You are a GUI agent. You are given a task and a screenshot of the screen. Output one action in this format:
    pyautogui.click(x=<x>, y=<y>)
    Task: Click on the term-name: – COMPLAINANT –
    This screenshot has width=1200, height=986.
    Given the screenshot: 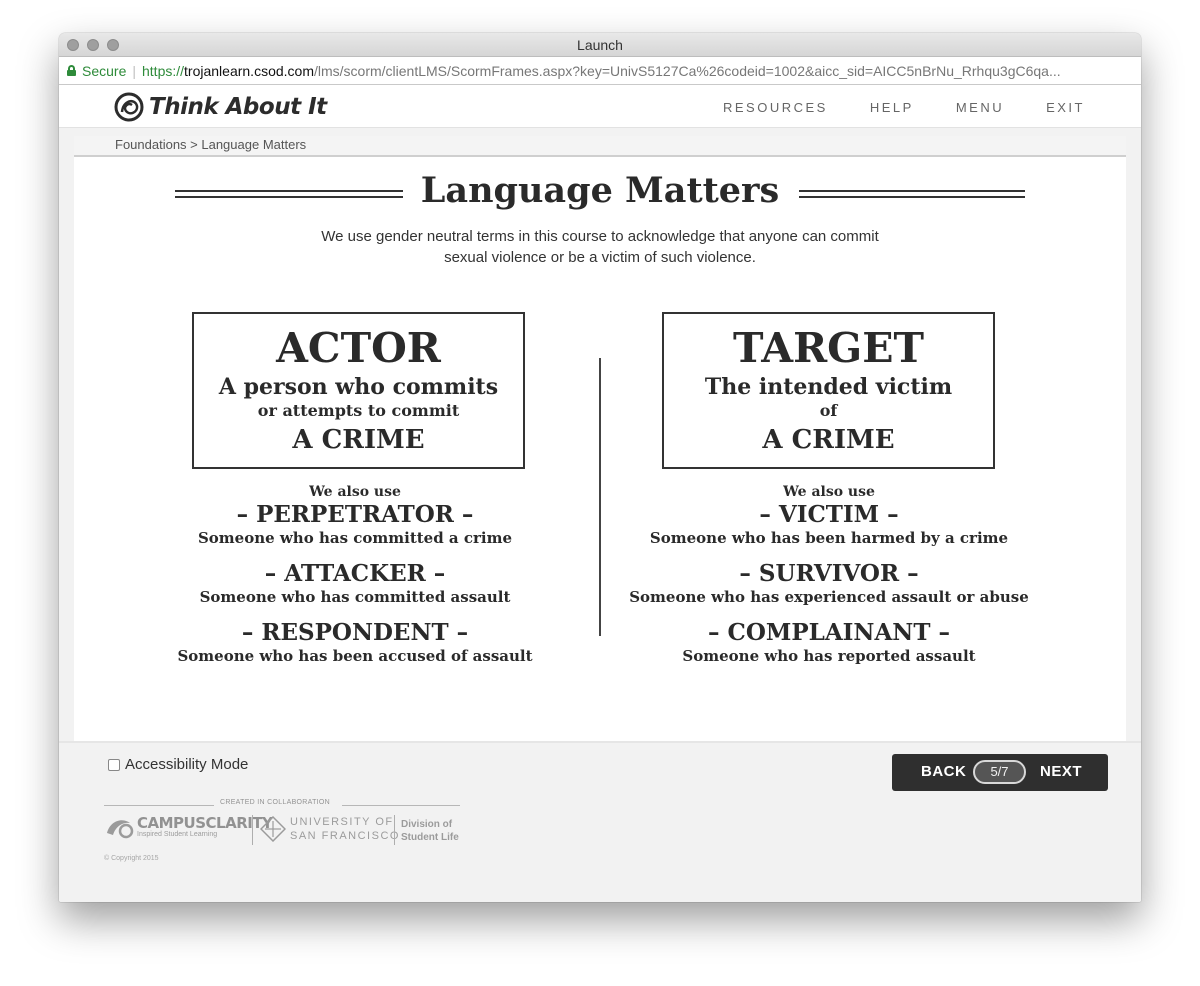 What is the action you would take?
    pyautogui.click(x=829, y=632)
    